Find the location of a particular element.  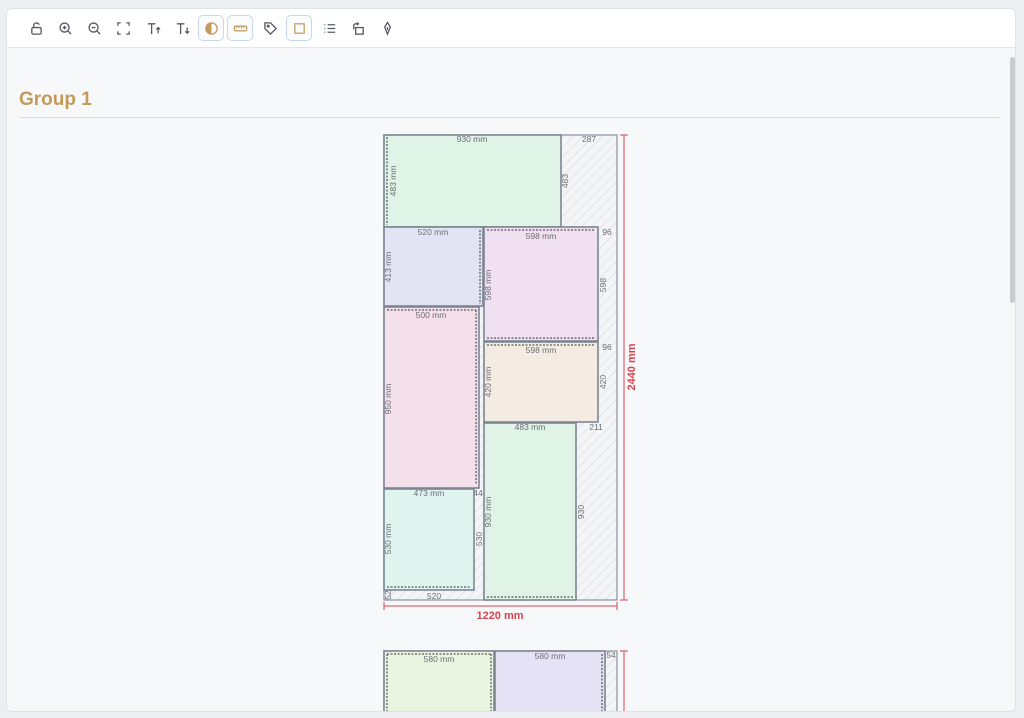

width-dimension: 1220 mm is located at coordinates (500, 612).